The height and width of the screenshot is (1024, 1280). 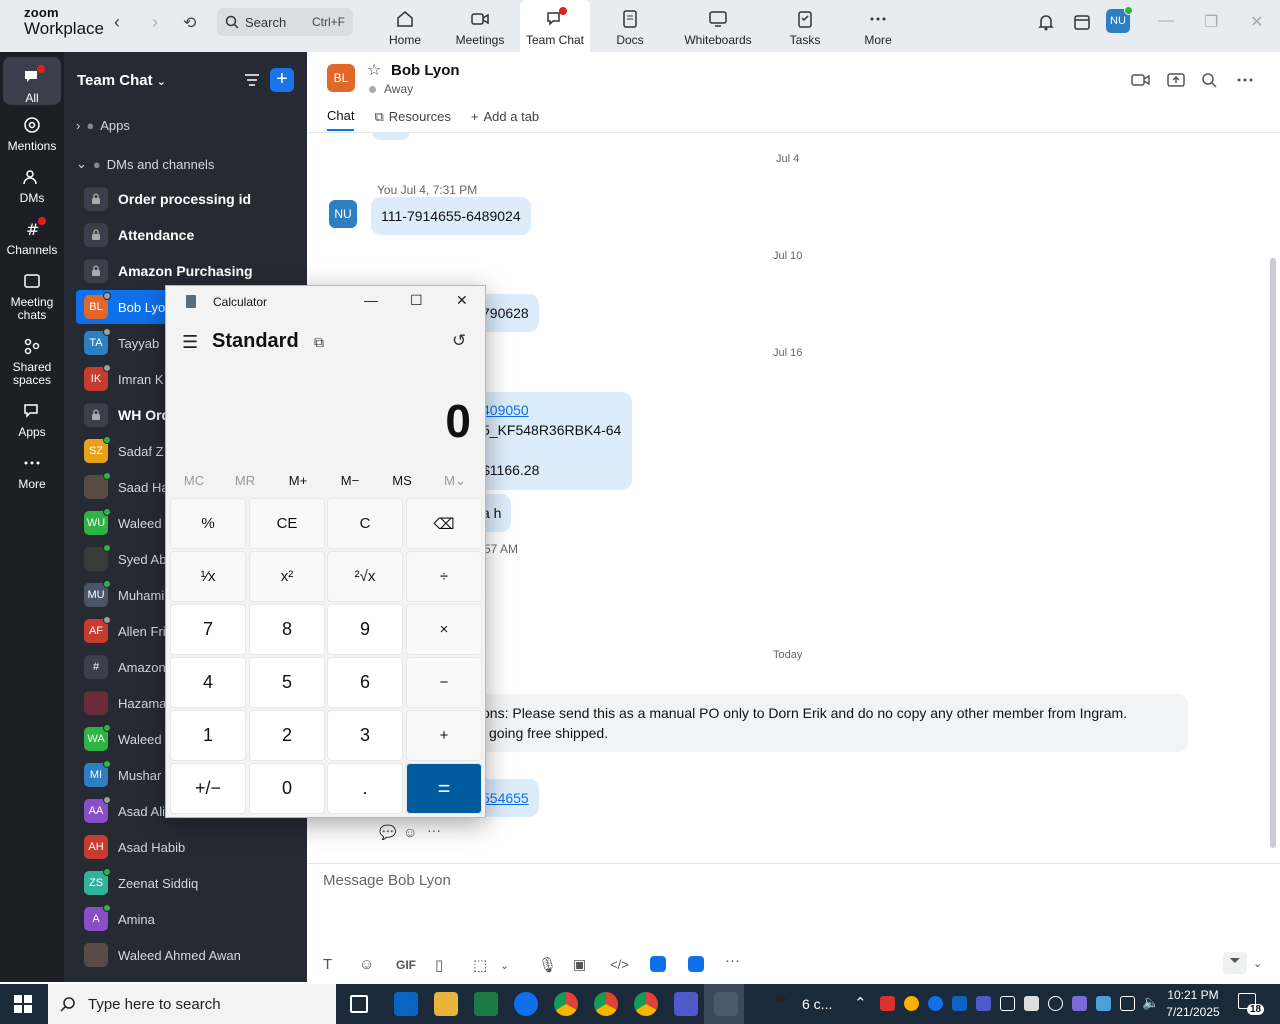 What do you see at coordinates (444, 735) in the screenshot?
I see `add-button: +` at bounding box center [444, 735].